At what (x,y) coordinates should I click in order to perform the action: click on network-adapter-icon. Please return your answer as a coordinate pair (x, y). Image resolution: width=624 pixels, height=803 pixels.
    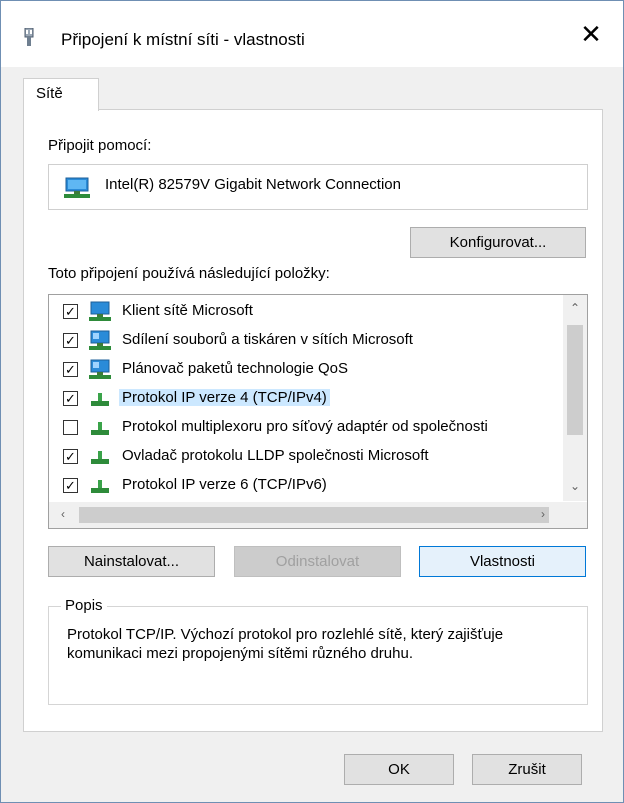
    Looking at the image, I should click on (77, 187).